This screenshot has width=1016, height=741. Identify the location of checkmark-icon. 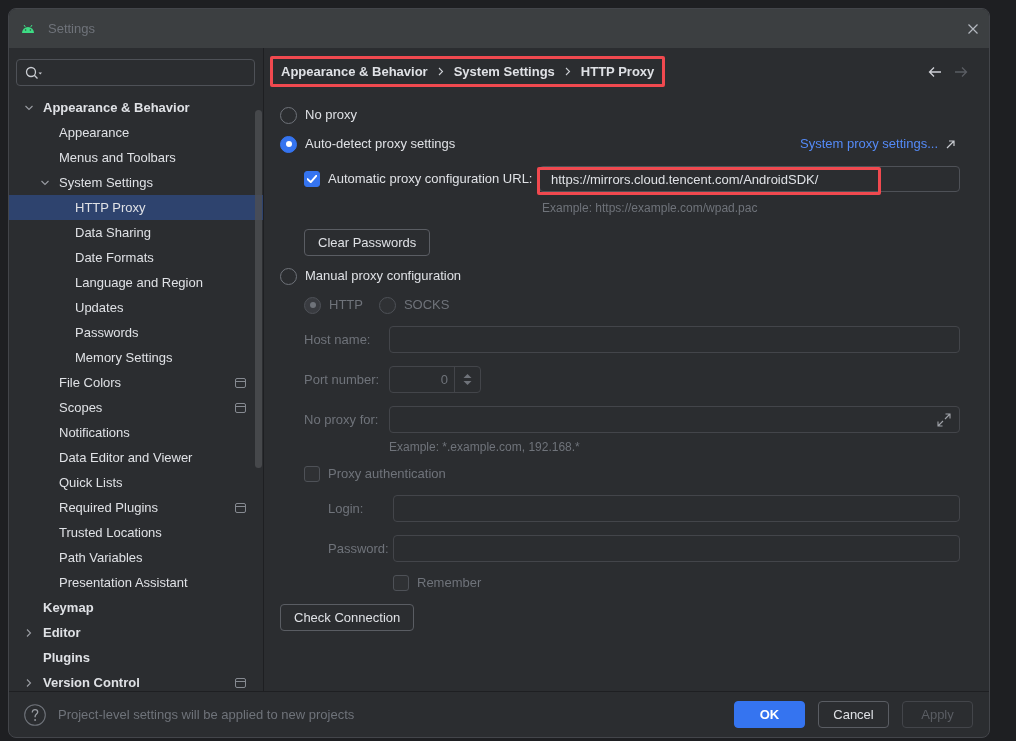
(312, 179).